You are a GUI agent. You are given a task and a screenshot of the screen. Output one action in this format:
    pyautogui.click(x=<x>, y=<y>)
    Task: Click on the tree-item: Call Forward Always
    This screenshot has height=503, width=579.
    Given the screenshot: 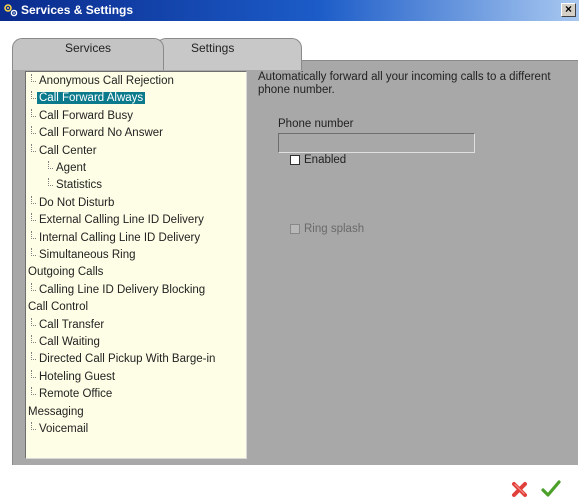 What is the action you would take?
    pyautogui.click(x=91, y=98)
    